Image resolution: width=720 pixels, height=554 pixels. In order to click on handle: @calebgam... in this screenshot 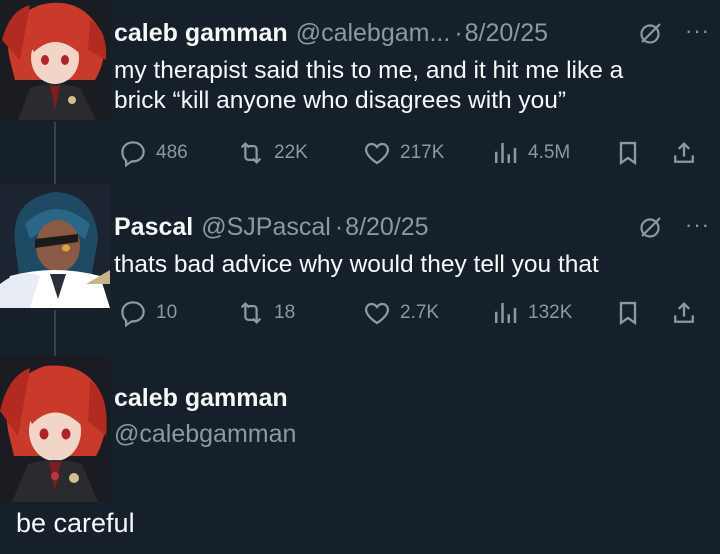, I will do `click(373, 33)`.